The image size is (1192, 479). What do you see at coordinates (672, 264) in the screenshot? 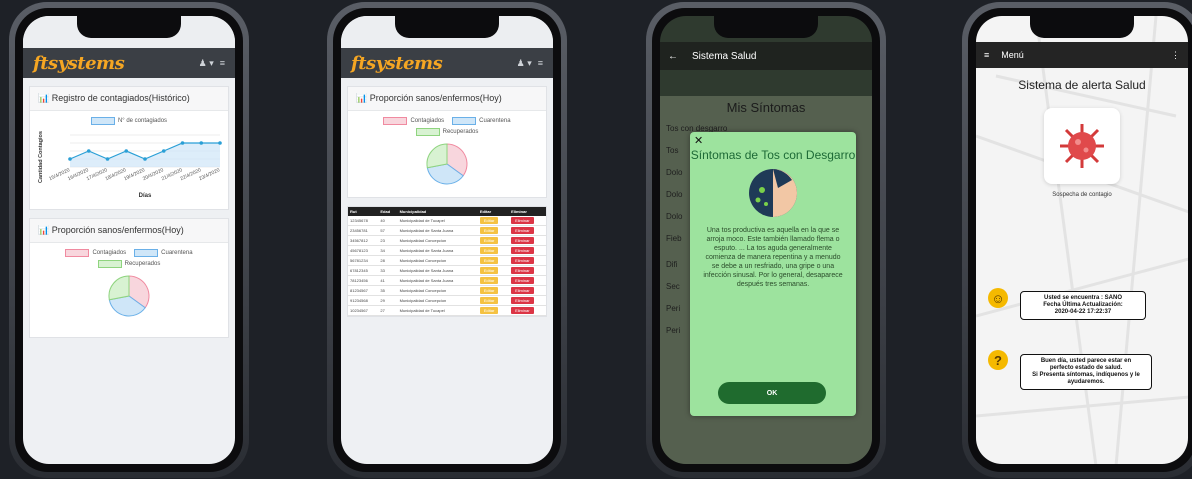
I see `symptom-item: Difi` at bounding box center [672, 264].